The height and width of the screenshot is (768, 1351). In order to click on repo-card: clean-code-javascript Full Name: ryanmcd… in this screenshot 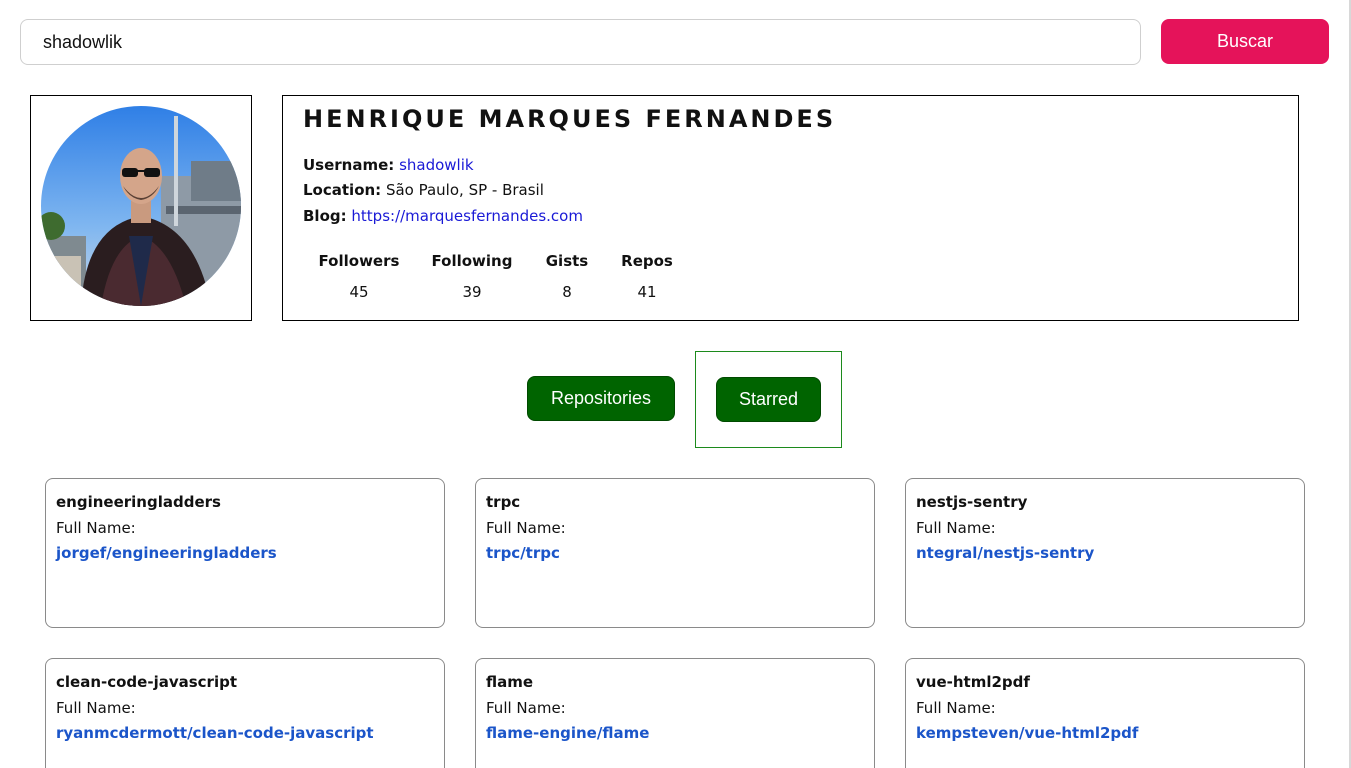, I will do `click(245, 713)`.